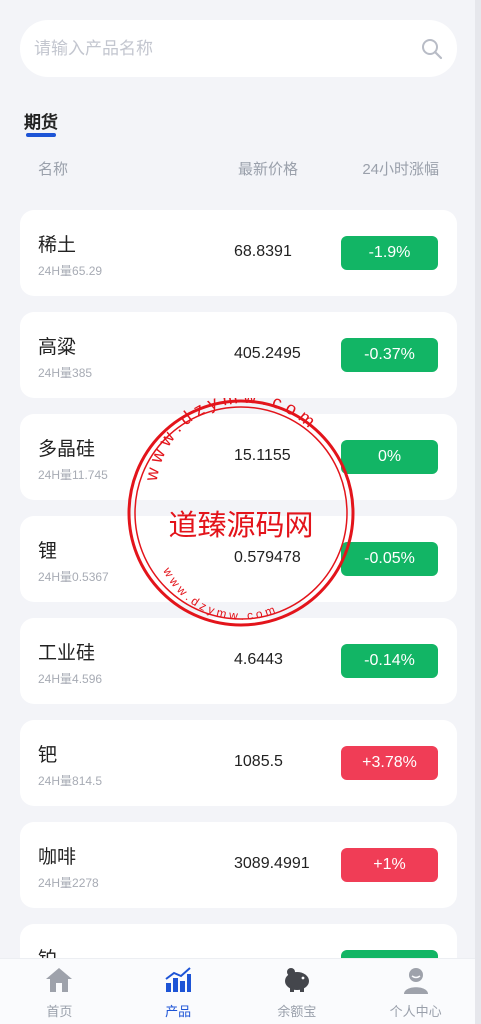  I want to click on search-bar, so click(238, 48).